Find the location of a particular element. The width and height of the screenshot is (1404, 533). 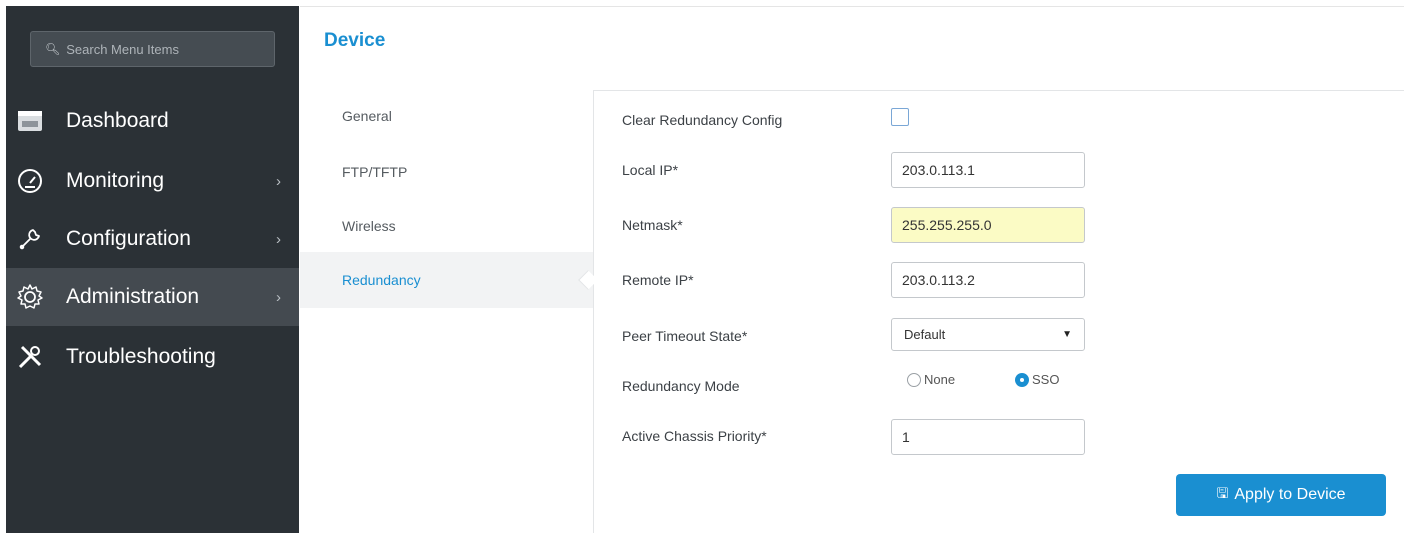

sidebar-item-label: Configuration is located at coordinates (128, 238).